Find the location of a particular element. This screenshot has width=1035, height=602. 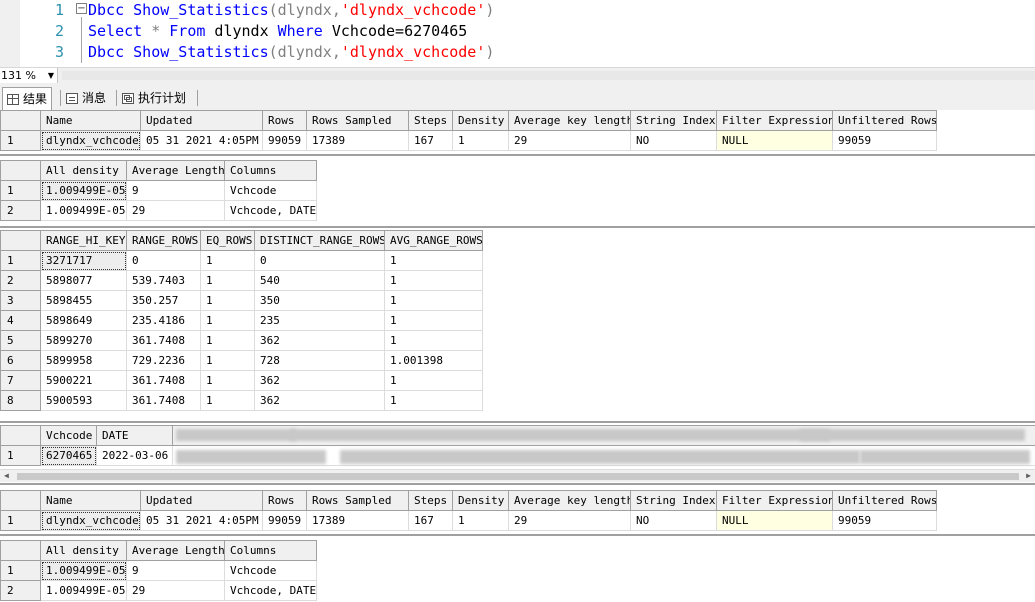

tab-execution-plan: 执行计划 is located at coordinates (154, 98).